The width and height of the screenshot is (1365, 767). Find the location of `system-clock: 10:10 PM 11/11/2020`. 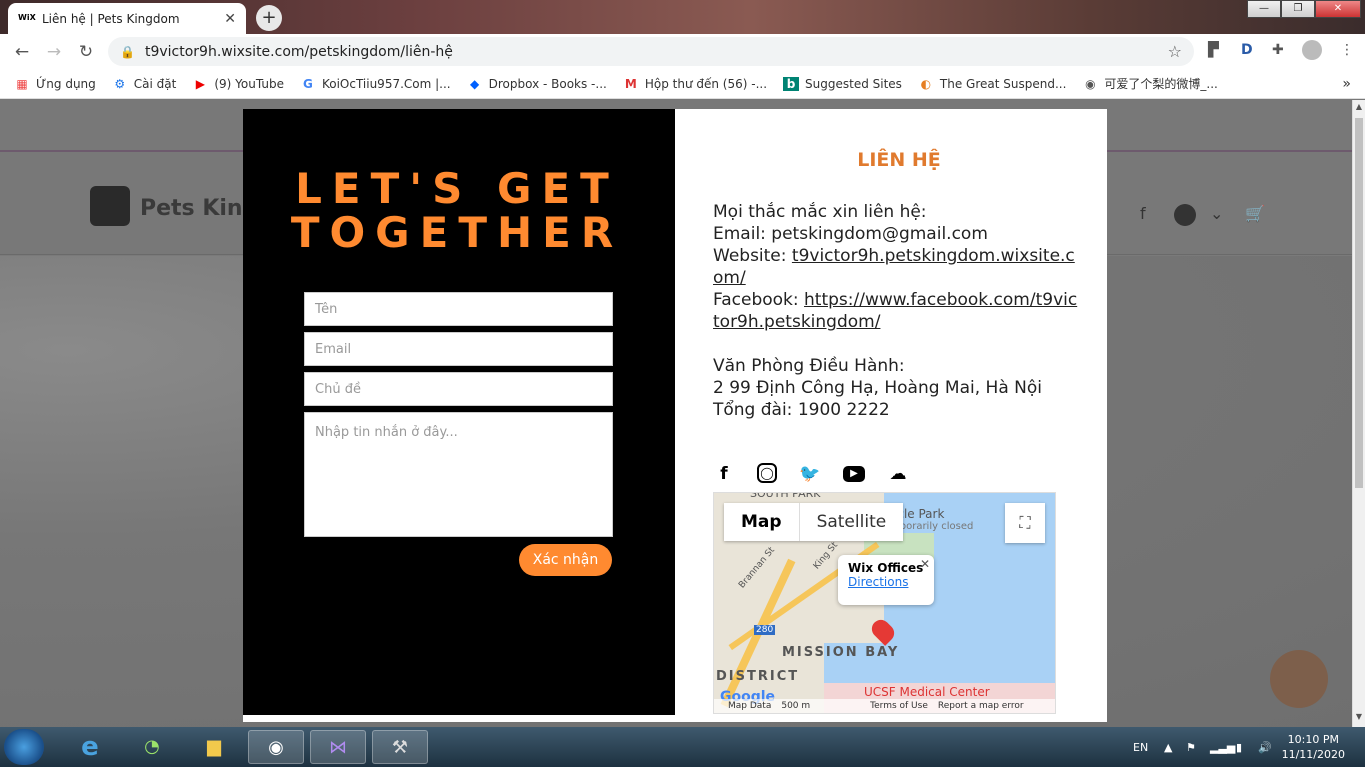

system-clock: 10:10 PM 11/11/2020 is located at coordinates (1313, 747).